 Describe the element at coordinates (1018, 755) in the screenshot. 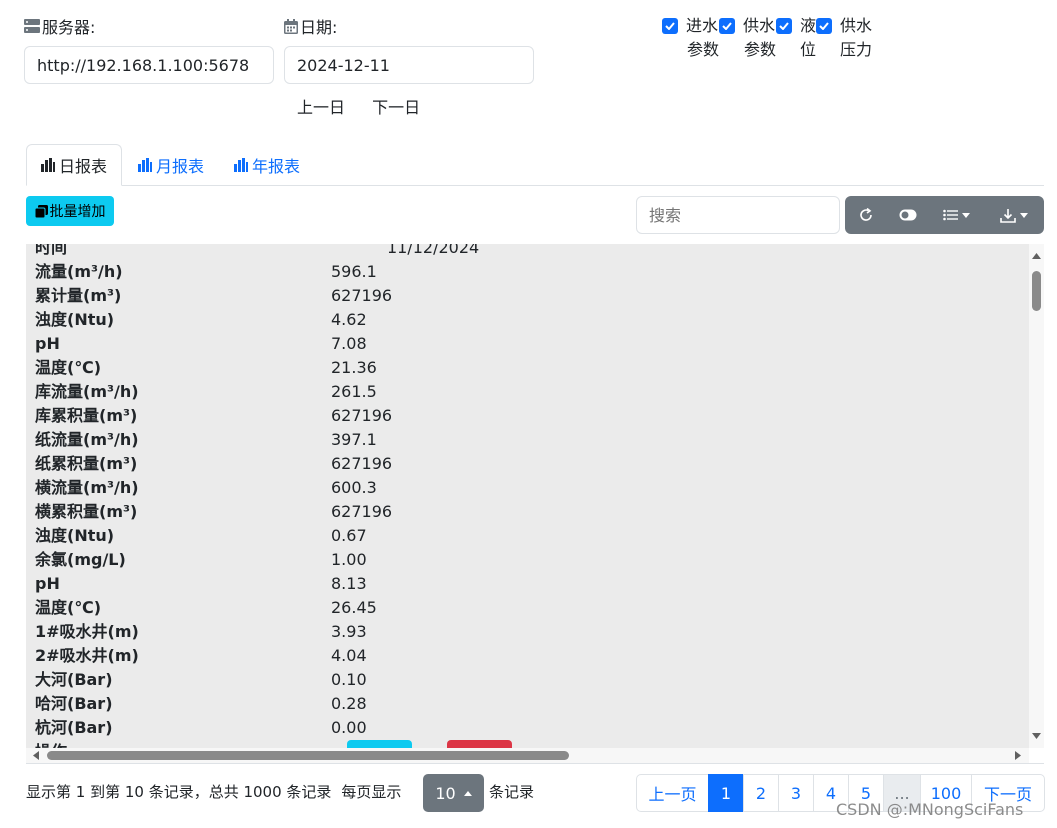

I see `scroll-right-icon` at that location.